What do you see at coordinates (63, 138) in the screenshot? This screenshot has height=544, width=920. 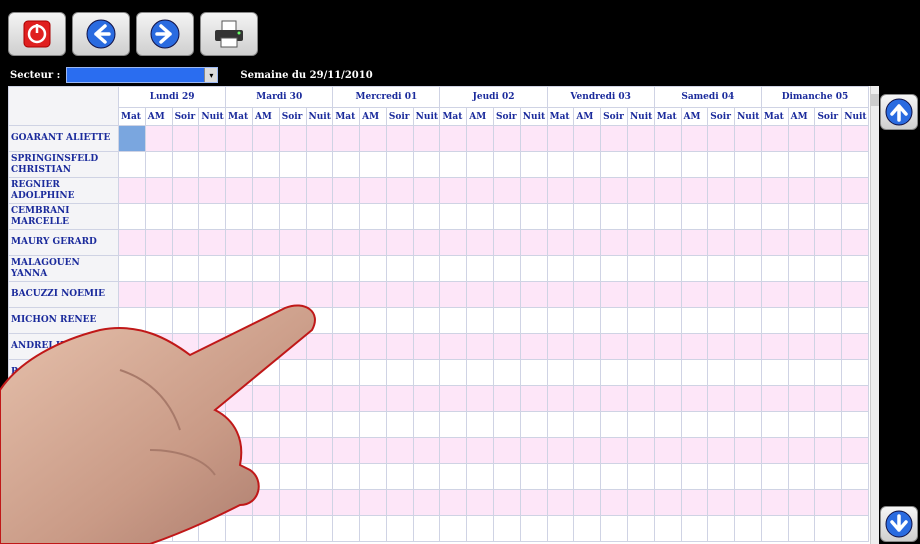 I see `person-name: GOARANT ALIETTE` at bounding box center [63, 138].